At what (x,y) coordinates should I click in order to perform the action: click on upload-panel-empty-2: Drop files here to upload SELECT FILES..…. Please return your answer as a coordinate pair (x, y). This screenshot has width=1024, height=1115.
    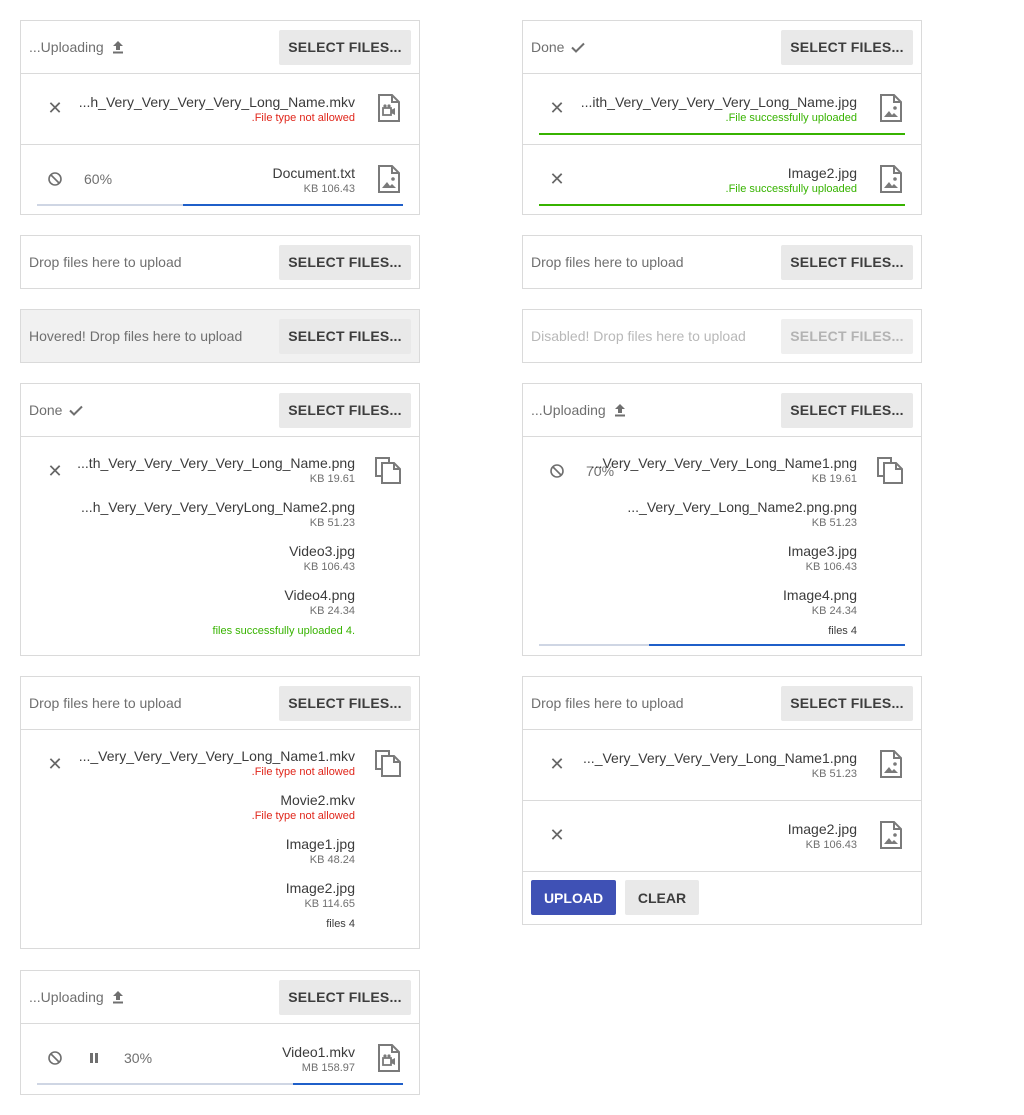
    Looking at the image, I should click on (722, 262).